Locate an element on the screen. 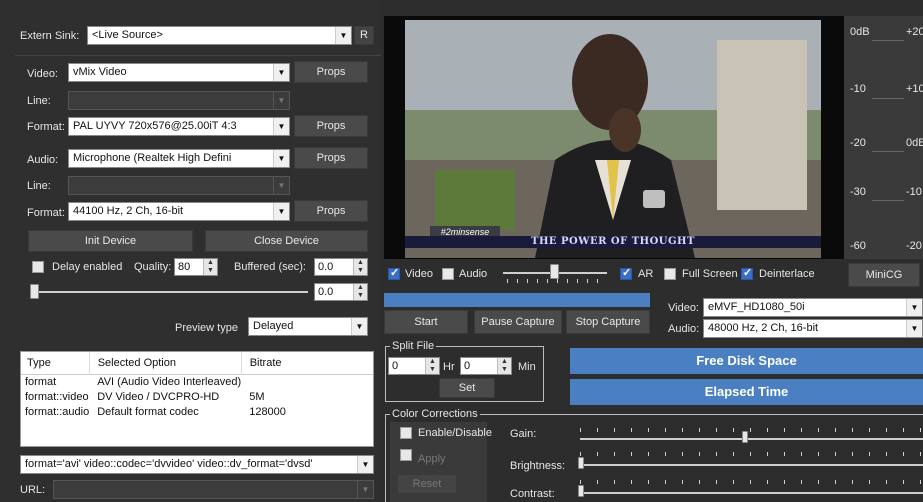 This screenshot has height=502, width=923. delay-slider-thumb is located at coordinates (34, 291).